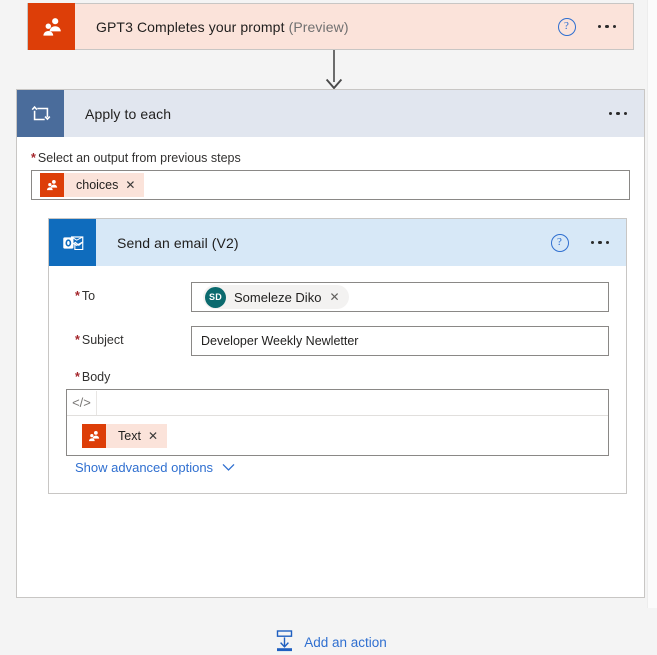  Describe the element at coordinates (284, 642) in the screenshot. I see `insert-action-icon` at that location.